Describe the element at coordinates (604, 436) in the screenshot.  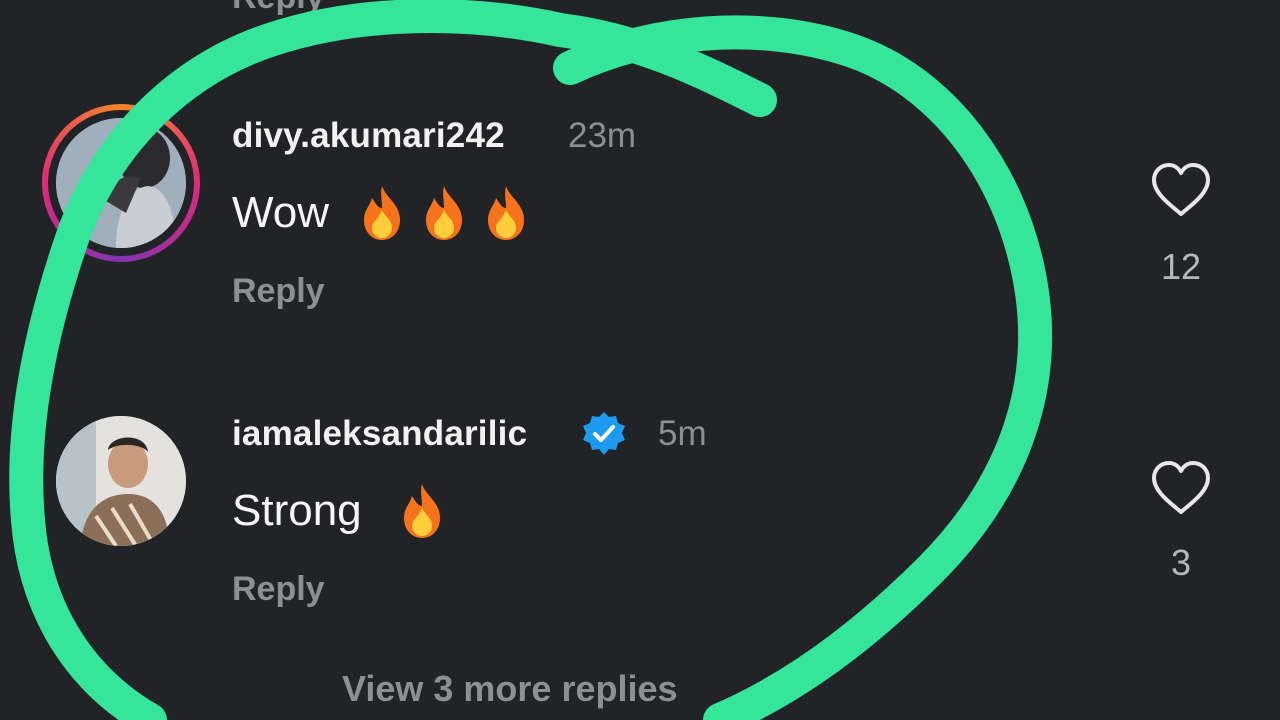
I see `verified-badge-icon` at that location.